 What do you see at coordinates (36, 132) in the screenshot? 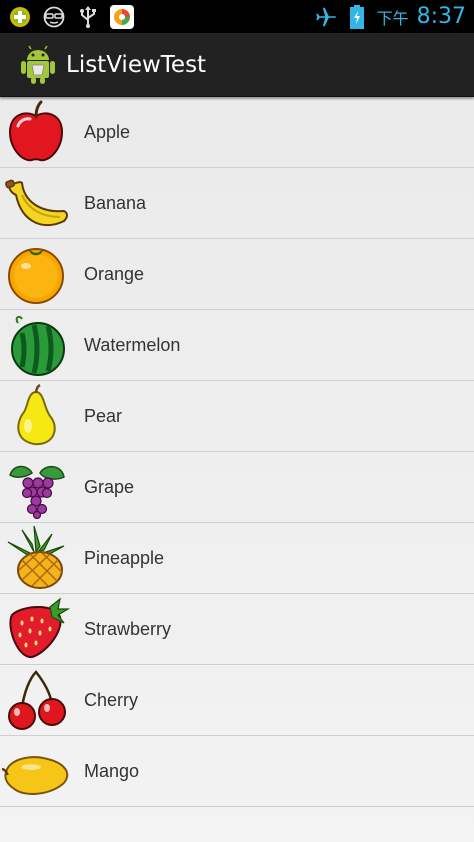
I see `apple-icon` at bounding box center [36, 132].